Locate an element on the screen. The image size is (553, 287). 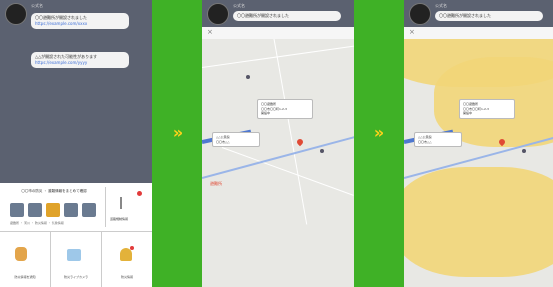
alert-button: 防災情報 is located at coordinates (127, 259).